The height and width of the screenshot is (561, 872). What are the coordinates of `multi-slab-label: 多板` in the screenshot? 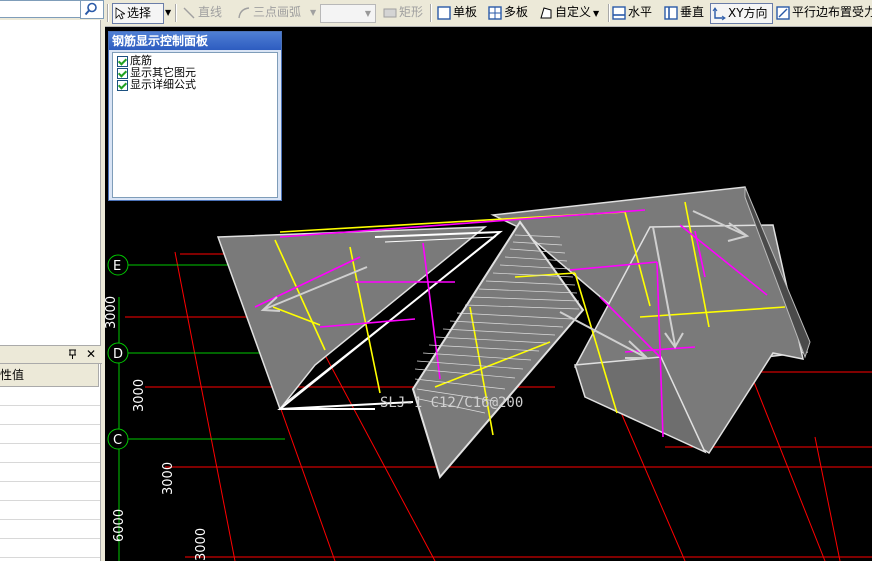 It's located at (516, 12).